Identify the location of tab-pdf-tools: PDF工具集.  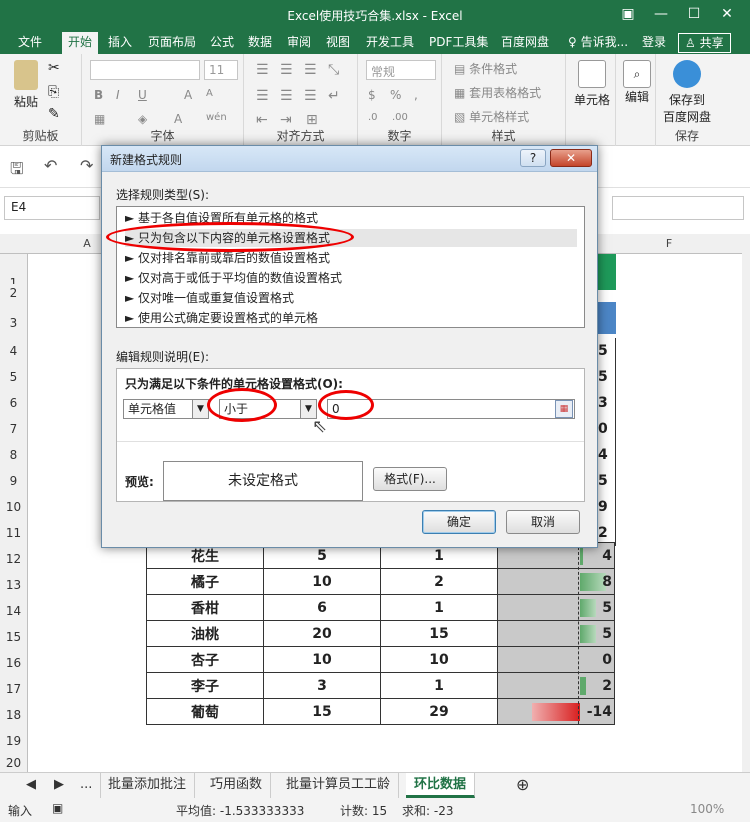
(458, 43).